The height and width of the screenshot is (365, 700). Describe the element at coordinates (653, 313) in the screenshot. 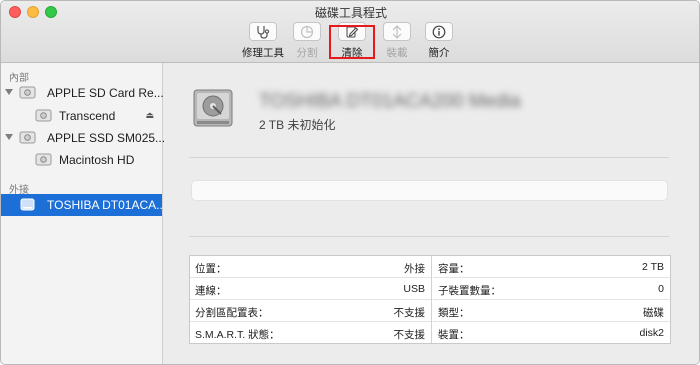

I see `info-value: 磁碟` at that location.